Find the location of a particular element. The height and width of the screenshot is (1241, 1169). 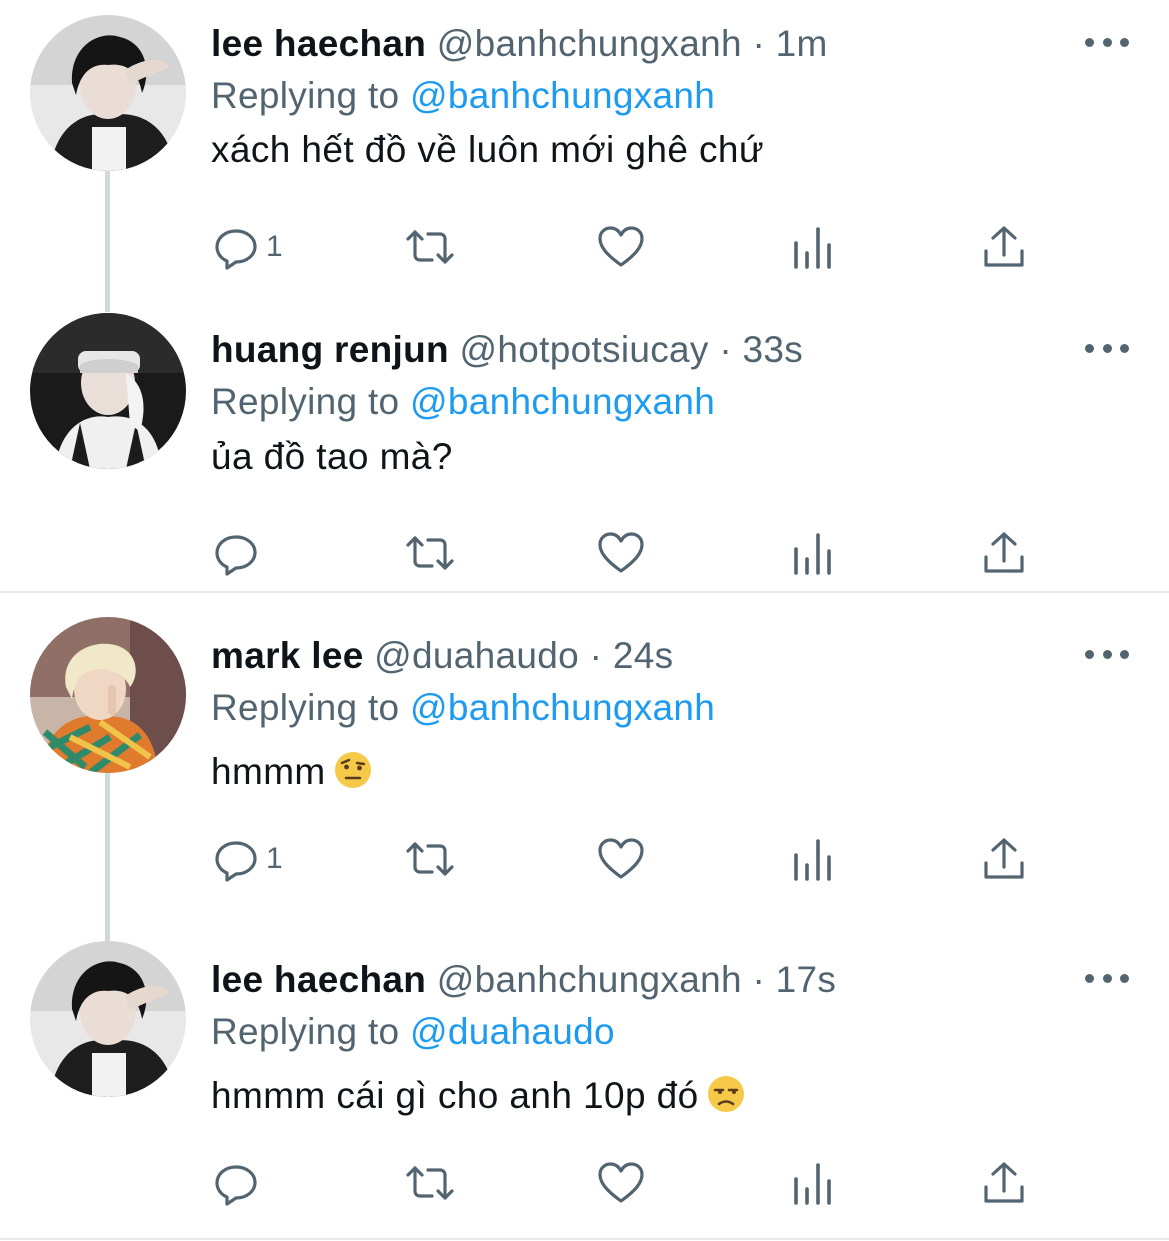

tweet-text-content: hmmm is located at coordinates (268, 771).